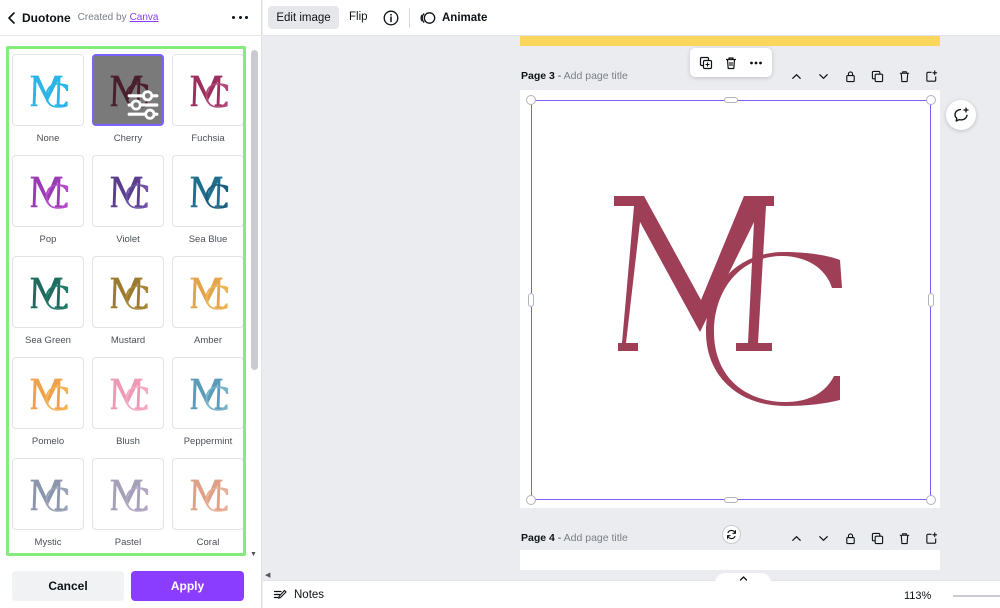 This screenshot has height=608, width=1000. What do you see at coordinates (253, 554) in the screenshot?
I see `scroll-down-arrow-icon: ▼` at bounding box center [253, 554].